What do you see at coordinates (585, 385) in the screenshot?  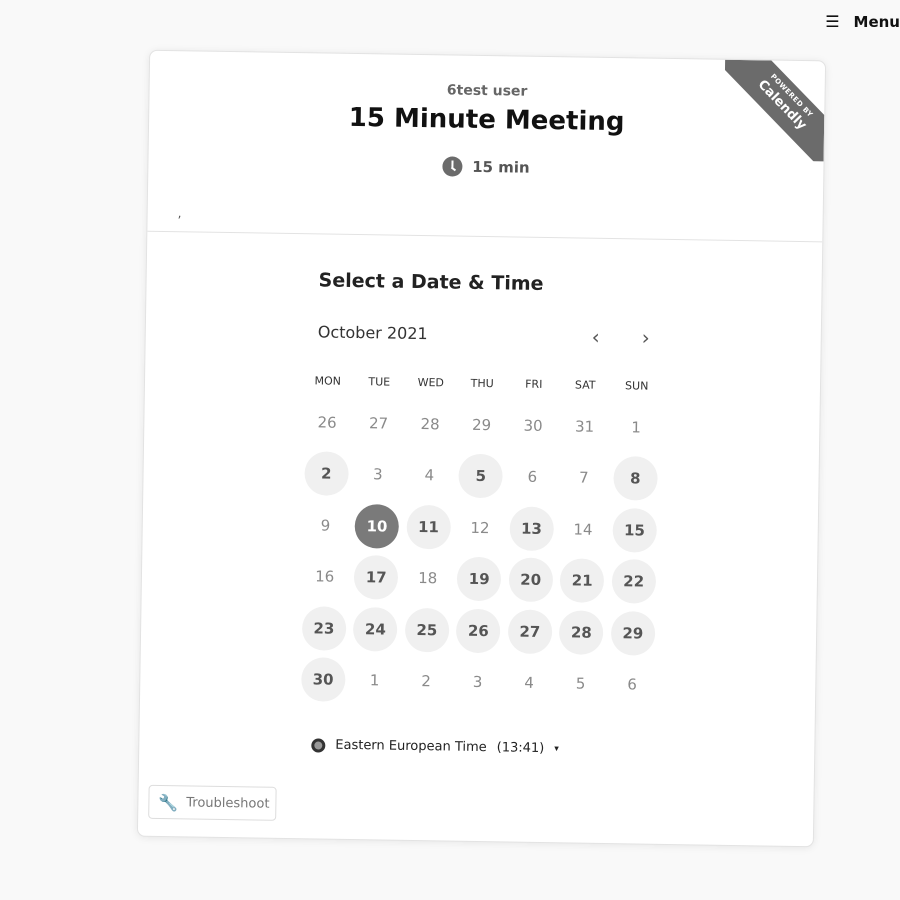 I see `weekday-sat: SAT` at bounding box center [585, 385].